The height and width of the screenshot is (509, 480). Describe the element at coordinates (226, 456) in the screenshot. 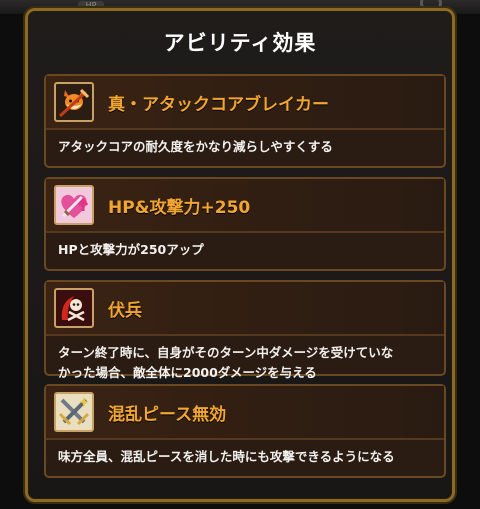

I see `ability-description-line: 味方全員、混乱ピースを消した時にも攻撃できるようになる` at that location.